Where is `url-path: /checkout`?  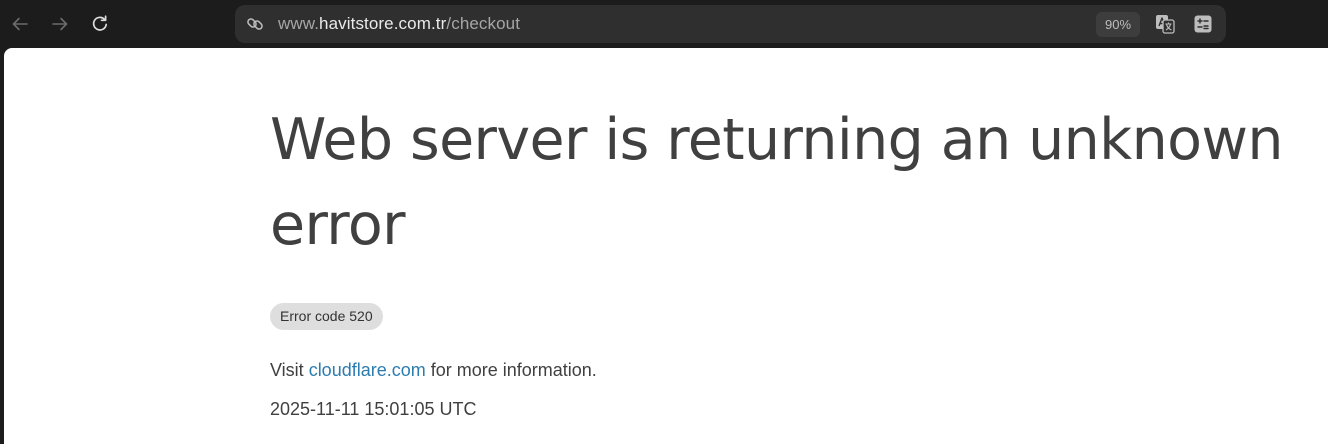 url-path: /checkout is located at coordinates (483, 23).